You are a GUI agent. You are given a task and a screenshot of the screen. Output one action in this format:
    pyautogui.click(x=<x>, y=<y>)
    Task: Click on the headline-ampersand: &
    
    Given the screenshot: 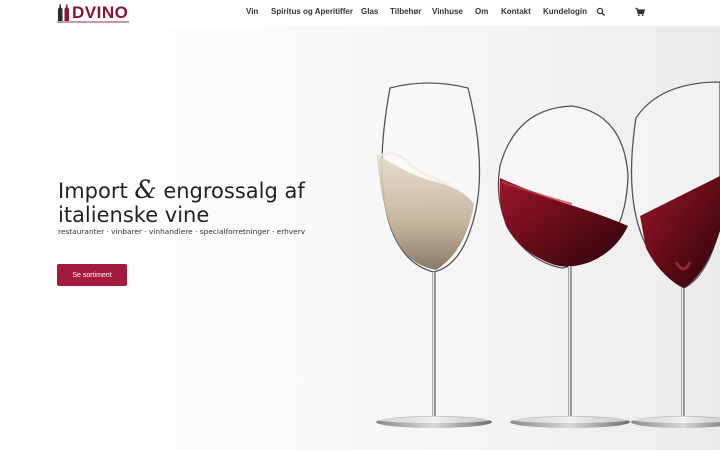 What is the action you would take?
    pyautogui.click(x=145, y=189)
    